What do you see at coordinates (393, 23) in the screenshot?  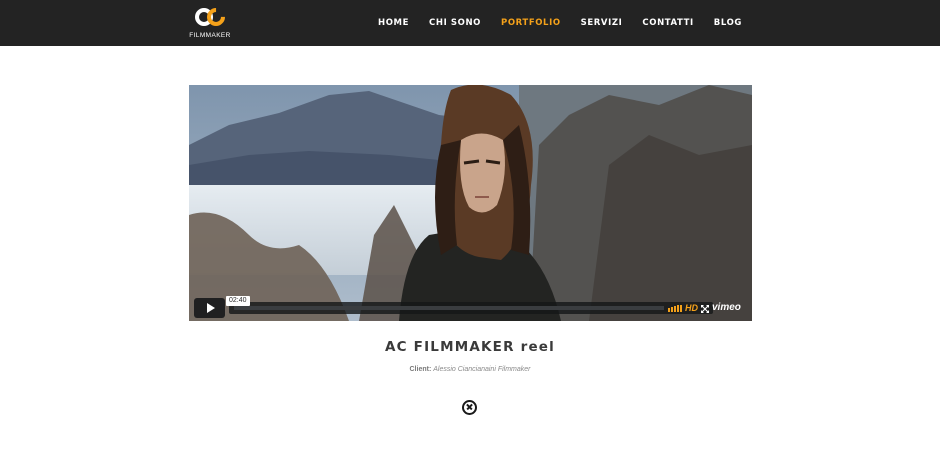 I see `nav-item-home: HOME` at bounding box center [393, 23].